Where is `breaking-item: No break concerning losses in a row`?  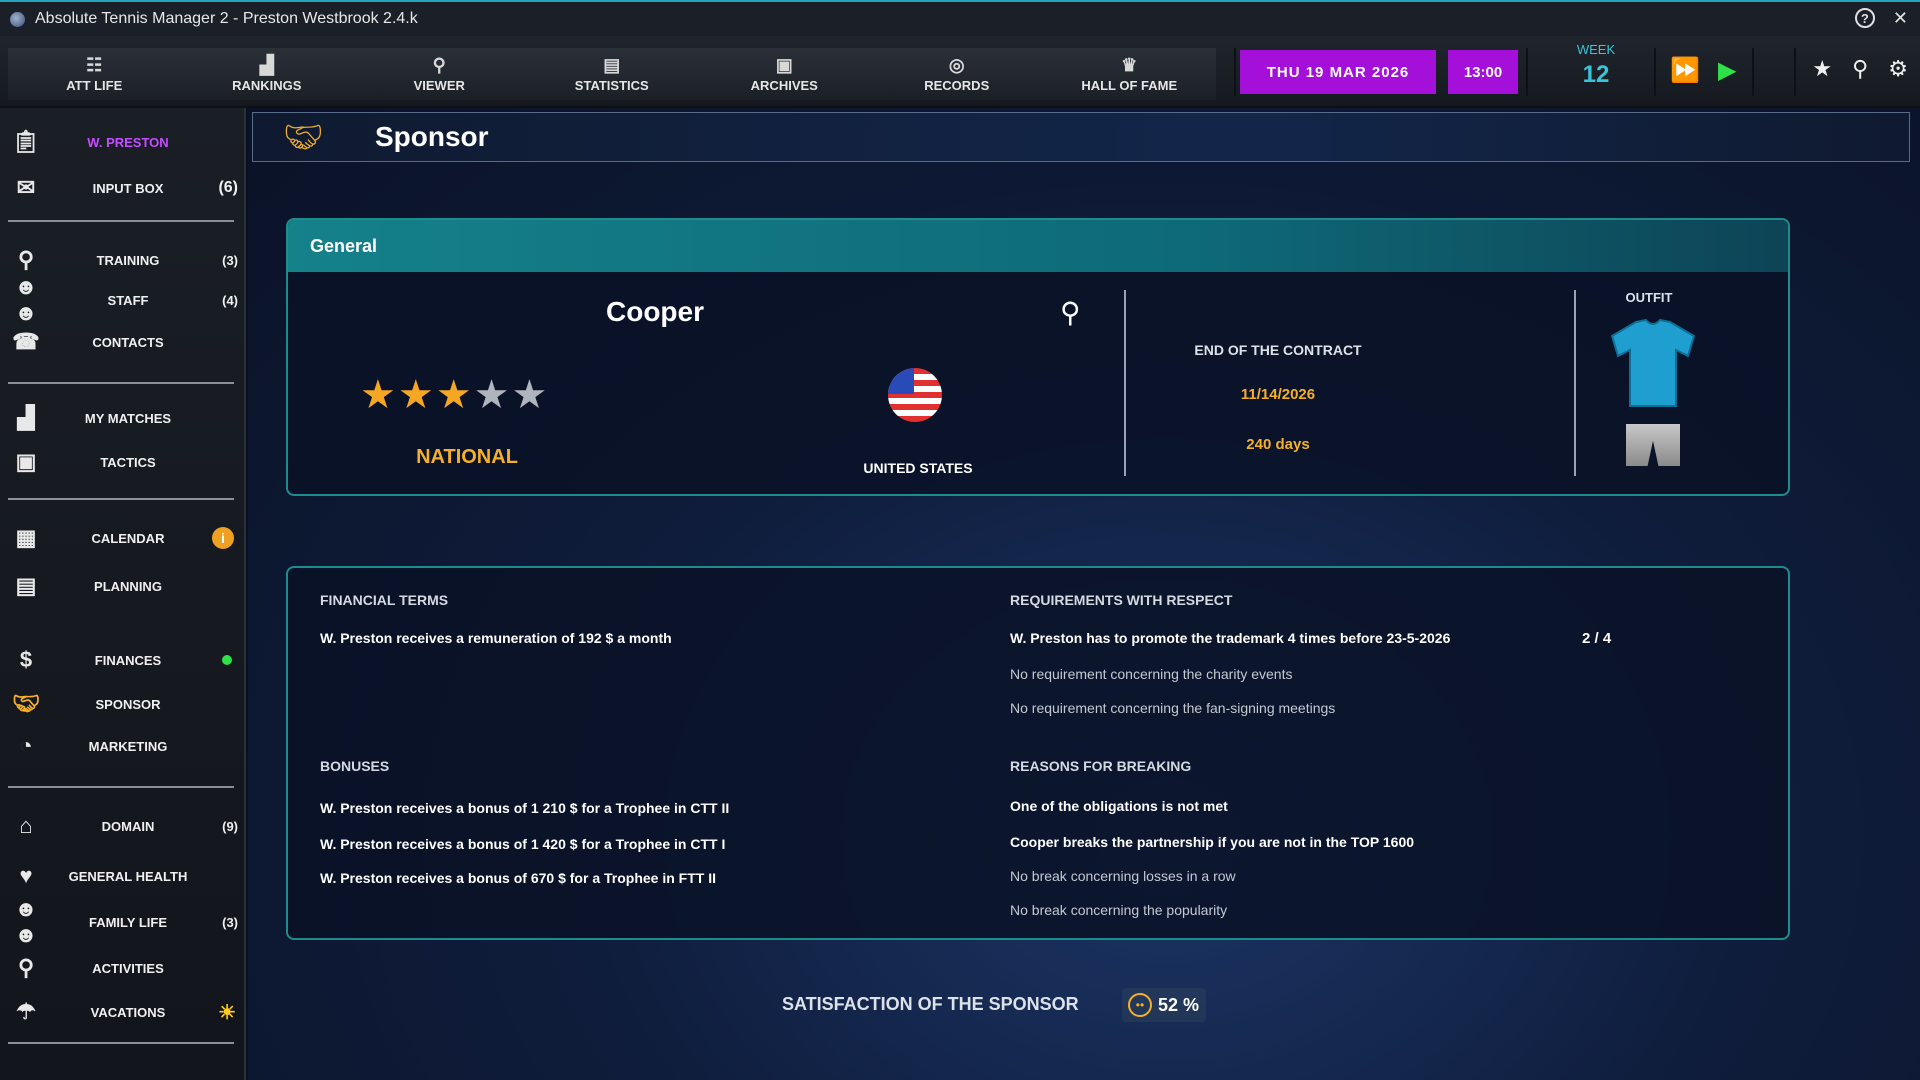 breaking-item: No break concerning losses in a row is located at coordinates (1123, 876).